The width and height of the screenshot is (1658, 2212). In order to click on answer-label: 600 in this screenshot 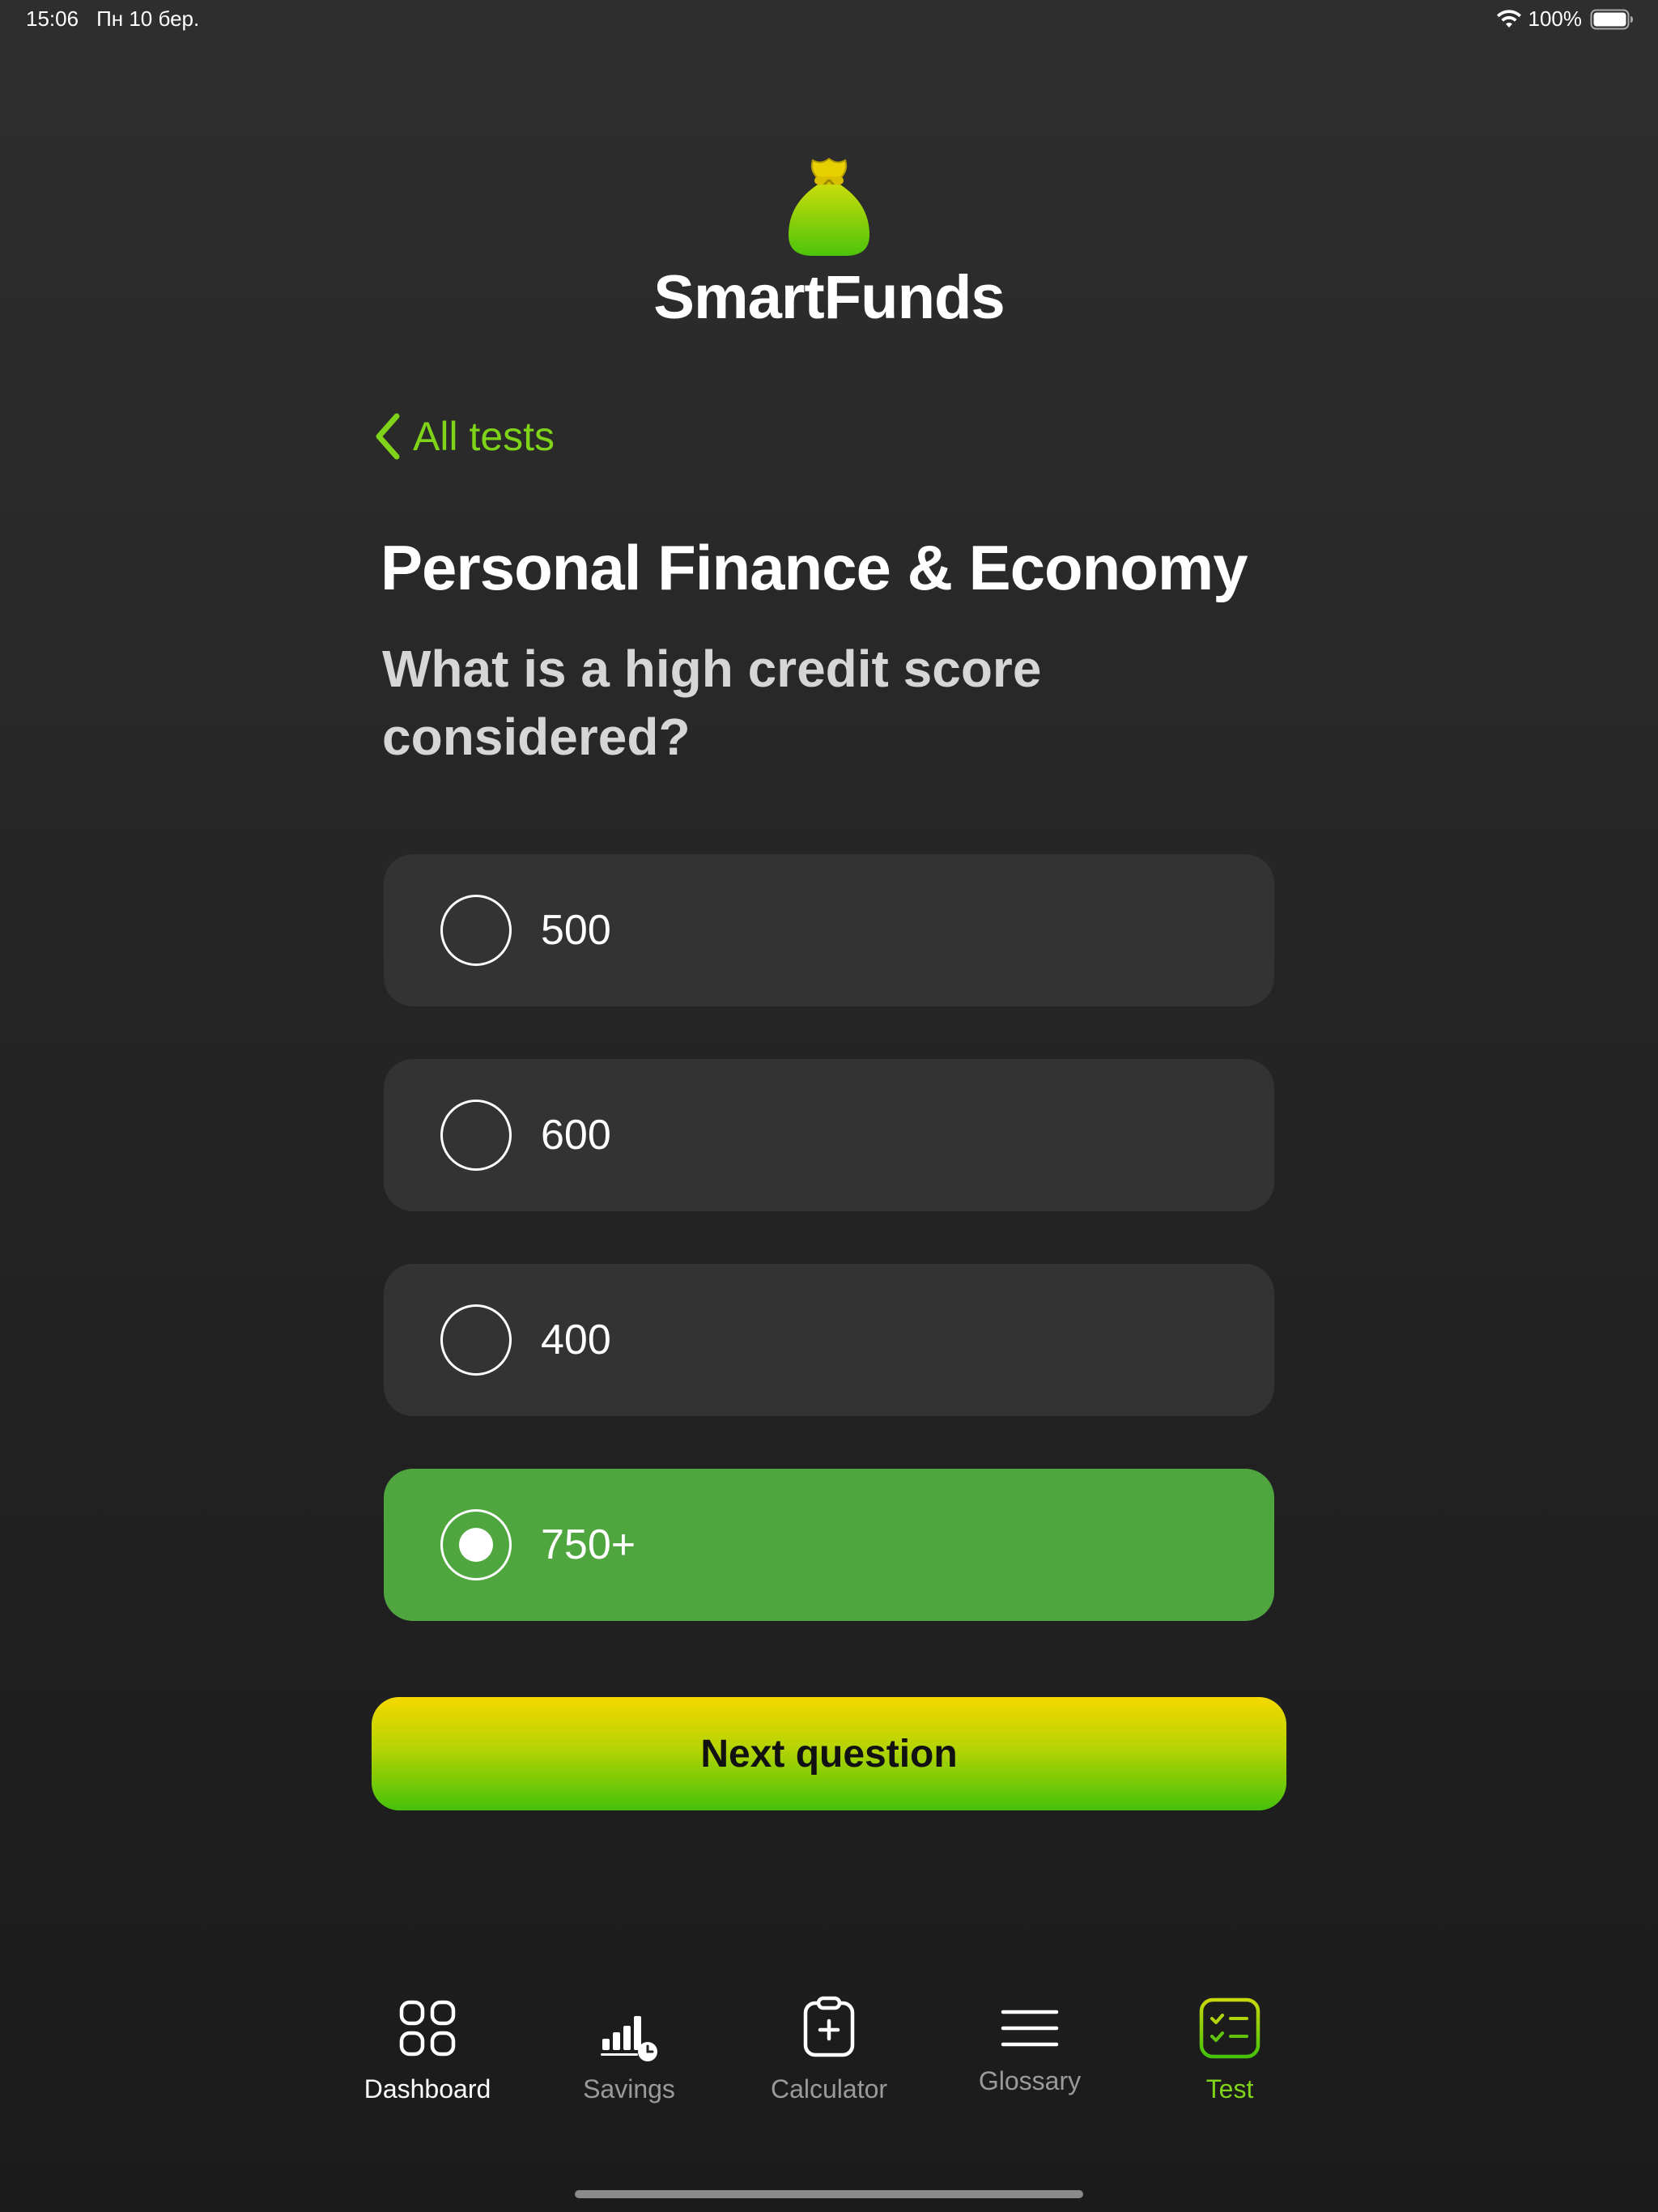, I will do `click(576, 1136)`.